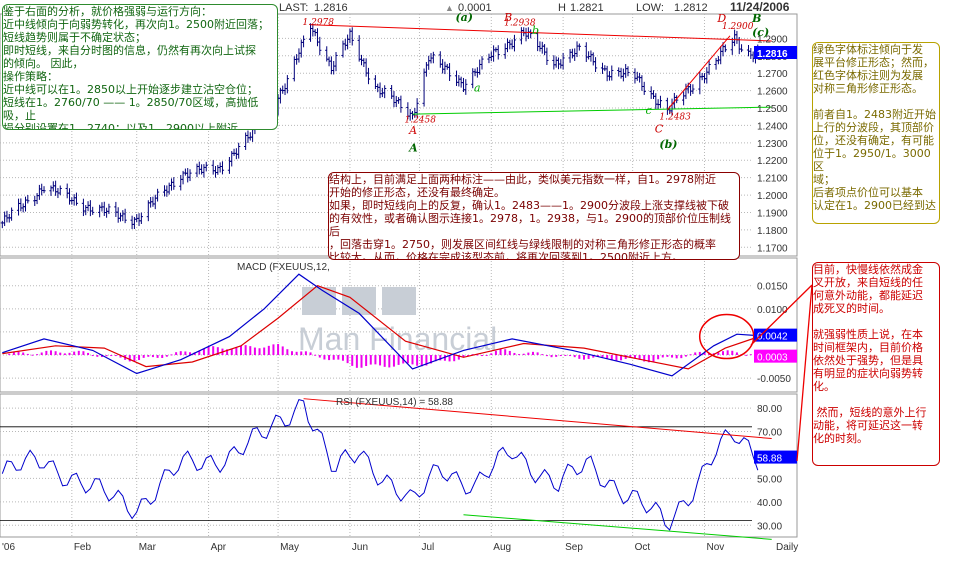 The width and height of the screenshot is (957, 581). Describe the element at coordinates (769, 433) in the screenshot. I see `y-tick-label: 70.00` at that location.